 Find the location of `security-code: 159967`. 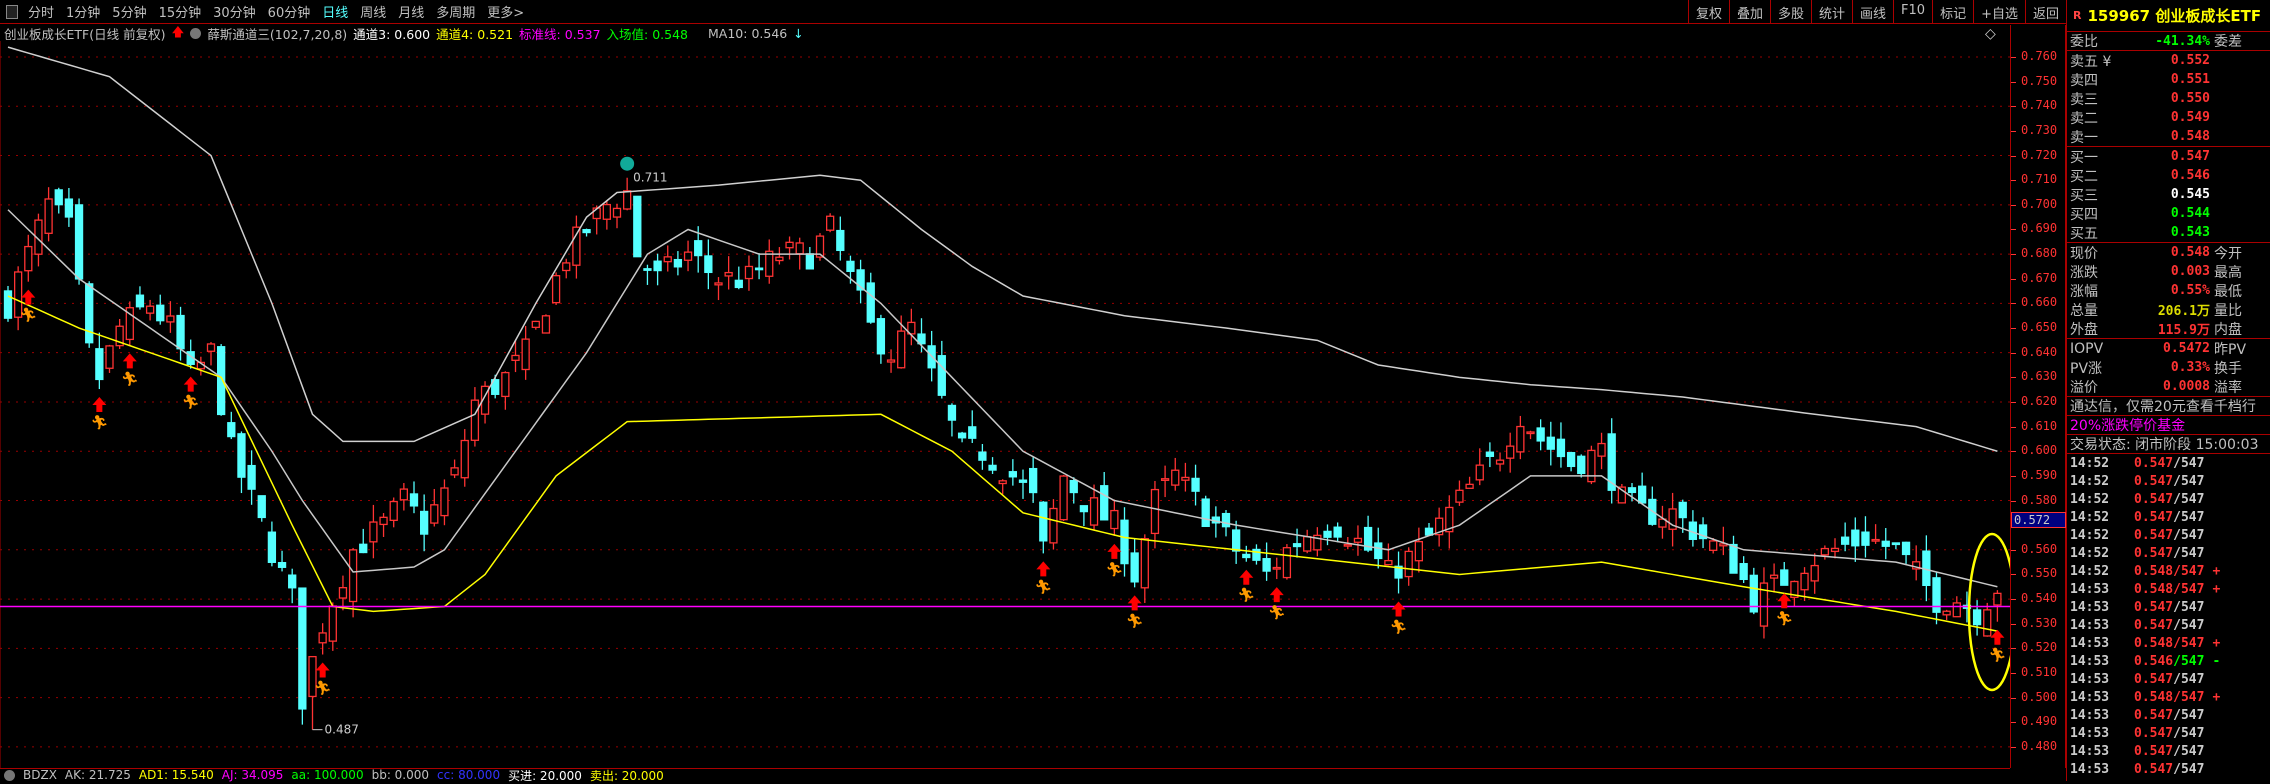

security-code: 159967 is located at coordinates (2119, 15).